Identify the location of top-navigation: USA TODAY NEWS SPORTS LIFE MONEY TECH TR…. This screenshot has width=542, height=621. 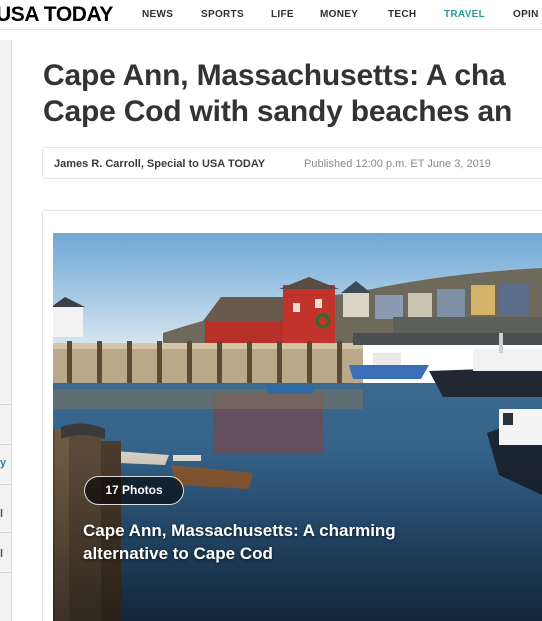
(271, 15).